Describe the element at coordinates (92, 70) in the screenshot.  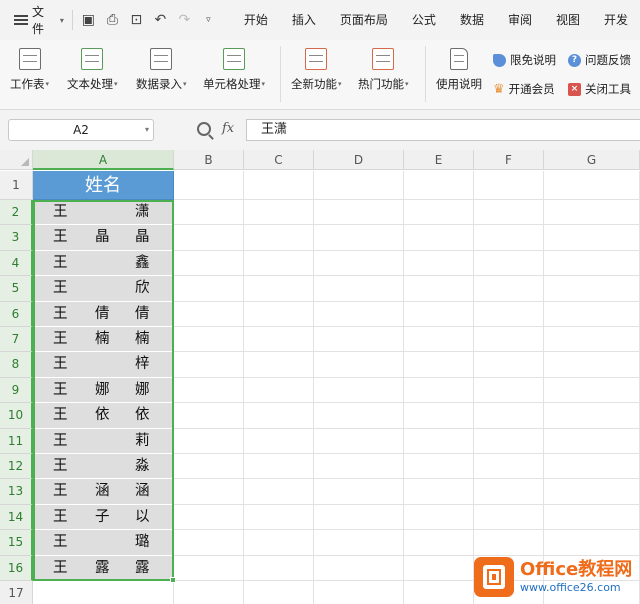
I see `text-process-button: 文本处理▾` at that location.